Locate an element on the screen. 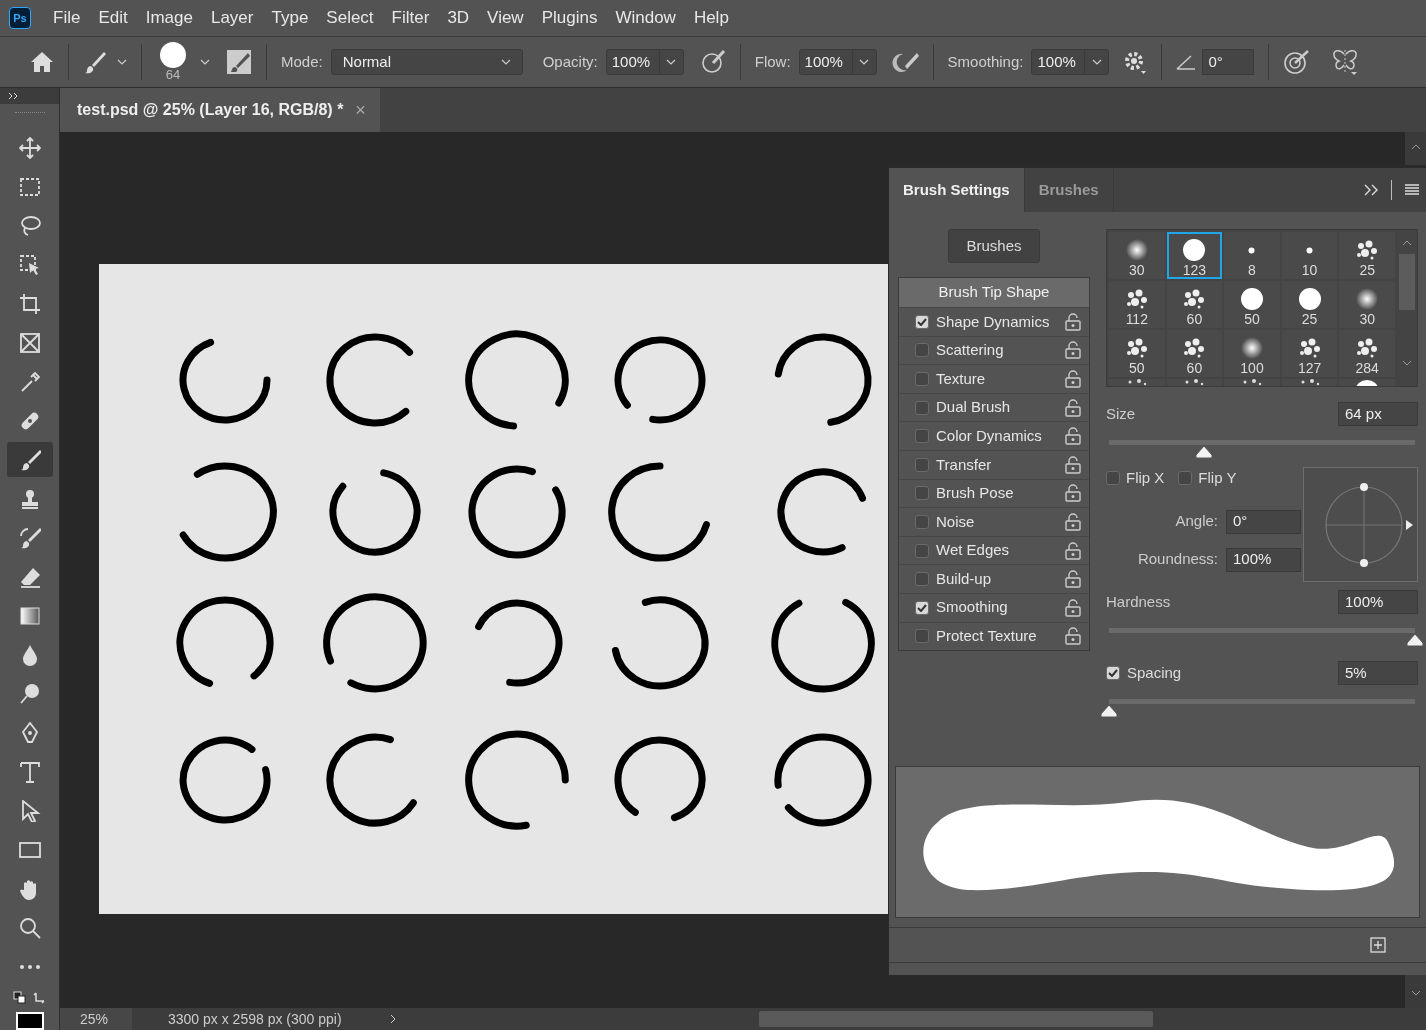 This screenshot has height=1030, width=1426. brush-icon is located at coordinates (95, 62).